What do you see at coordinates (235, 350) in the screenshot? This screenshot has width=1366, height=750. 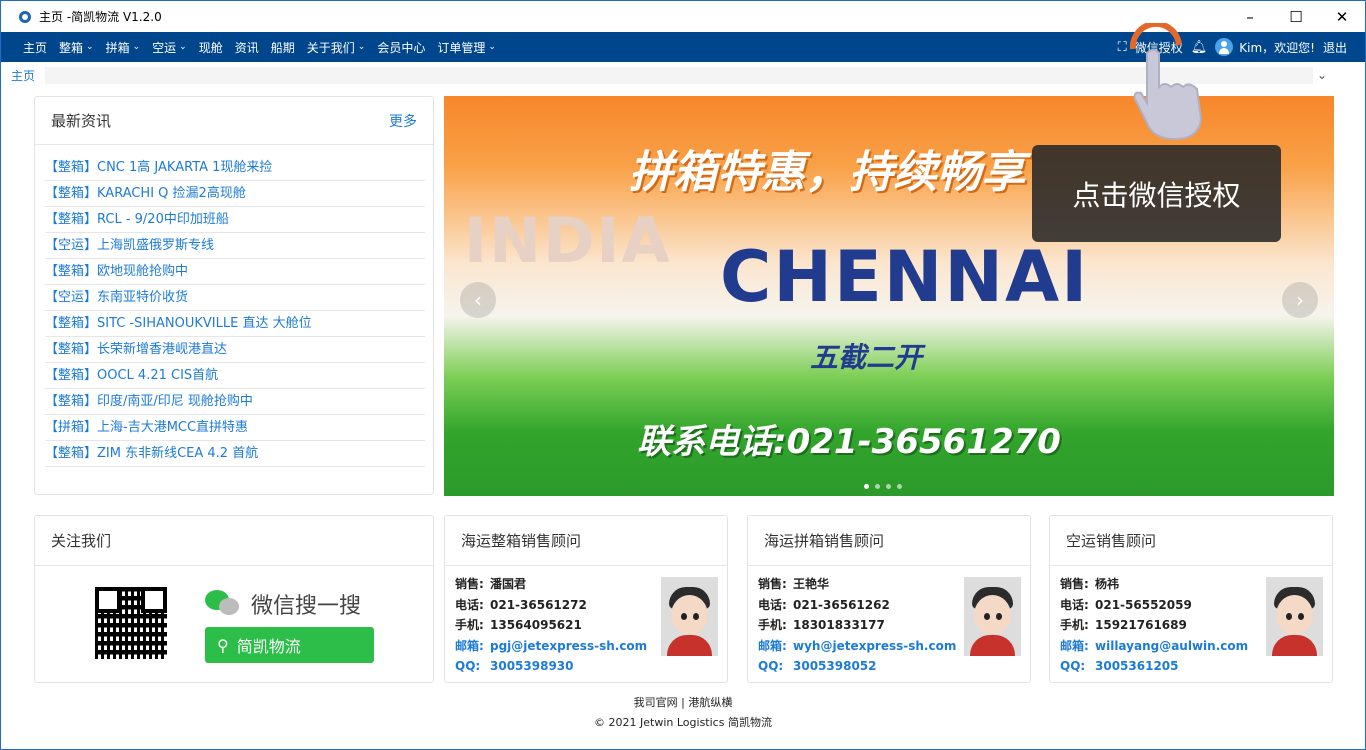 I see `news-item: 【整箱】长荣新增香港岘港直达` at bounding box center [235, 350].